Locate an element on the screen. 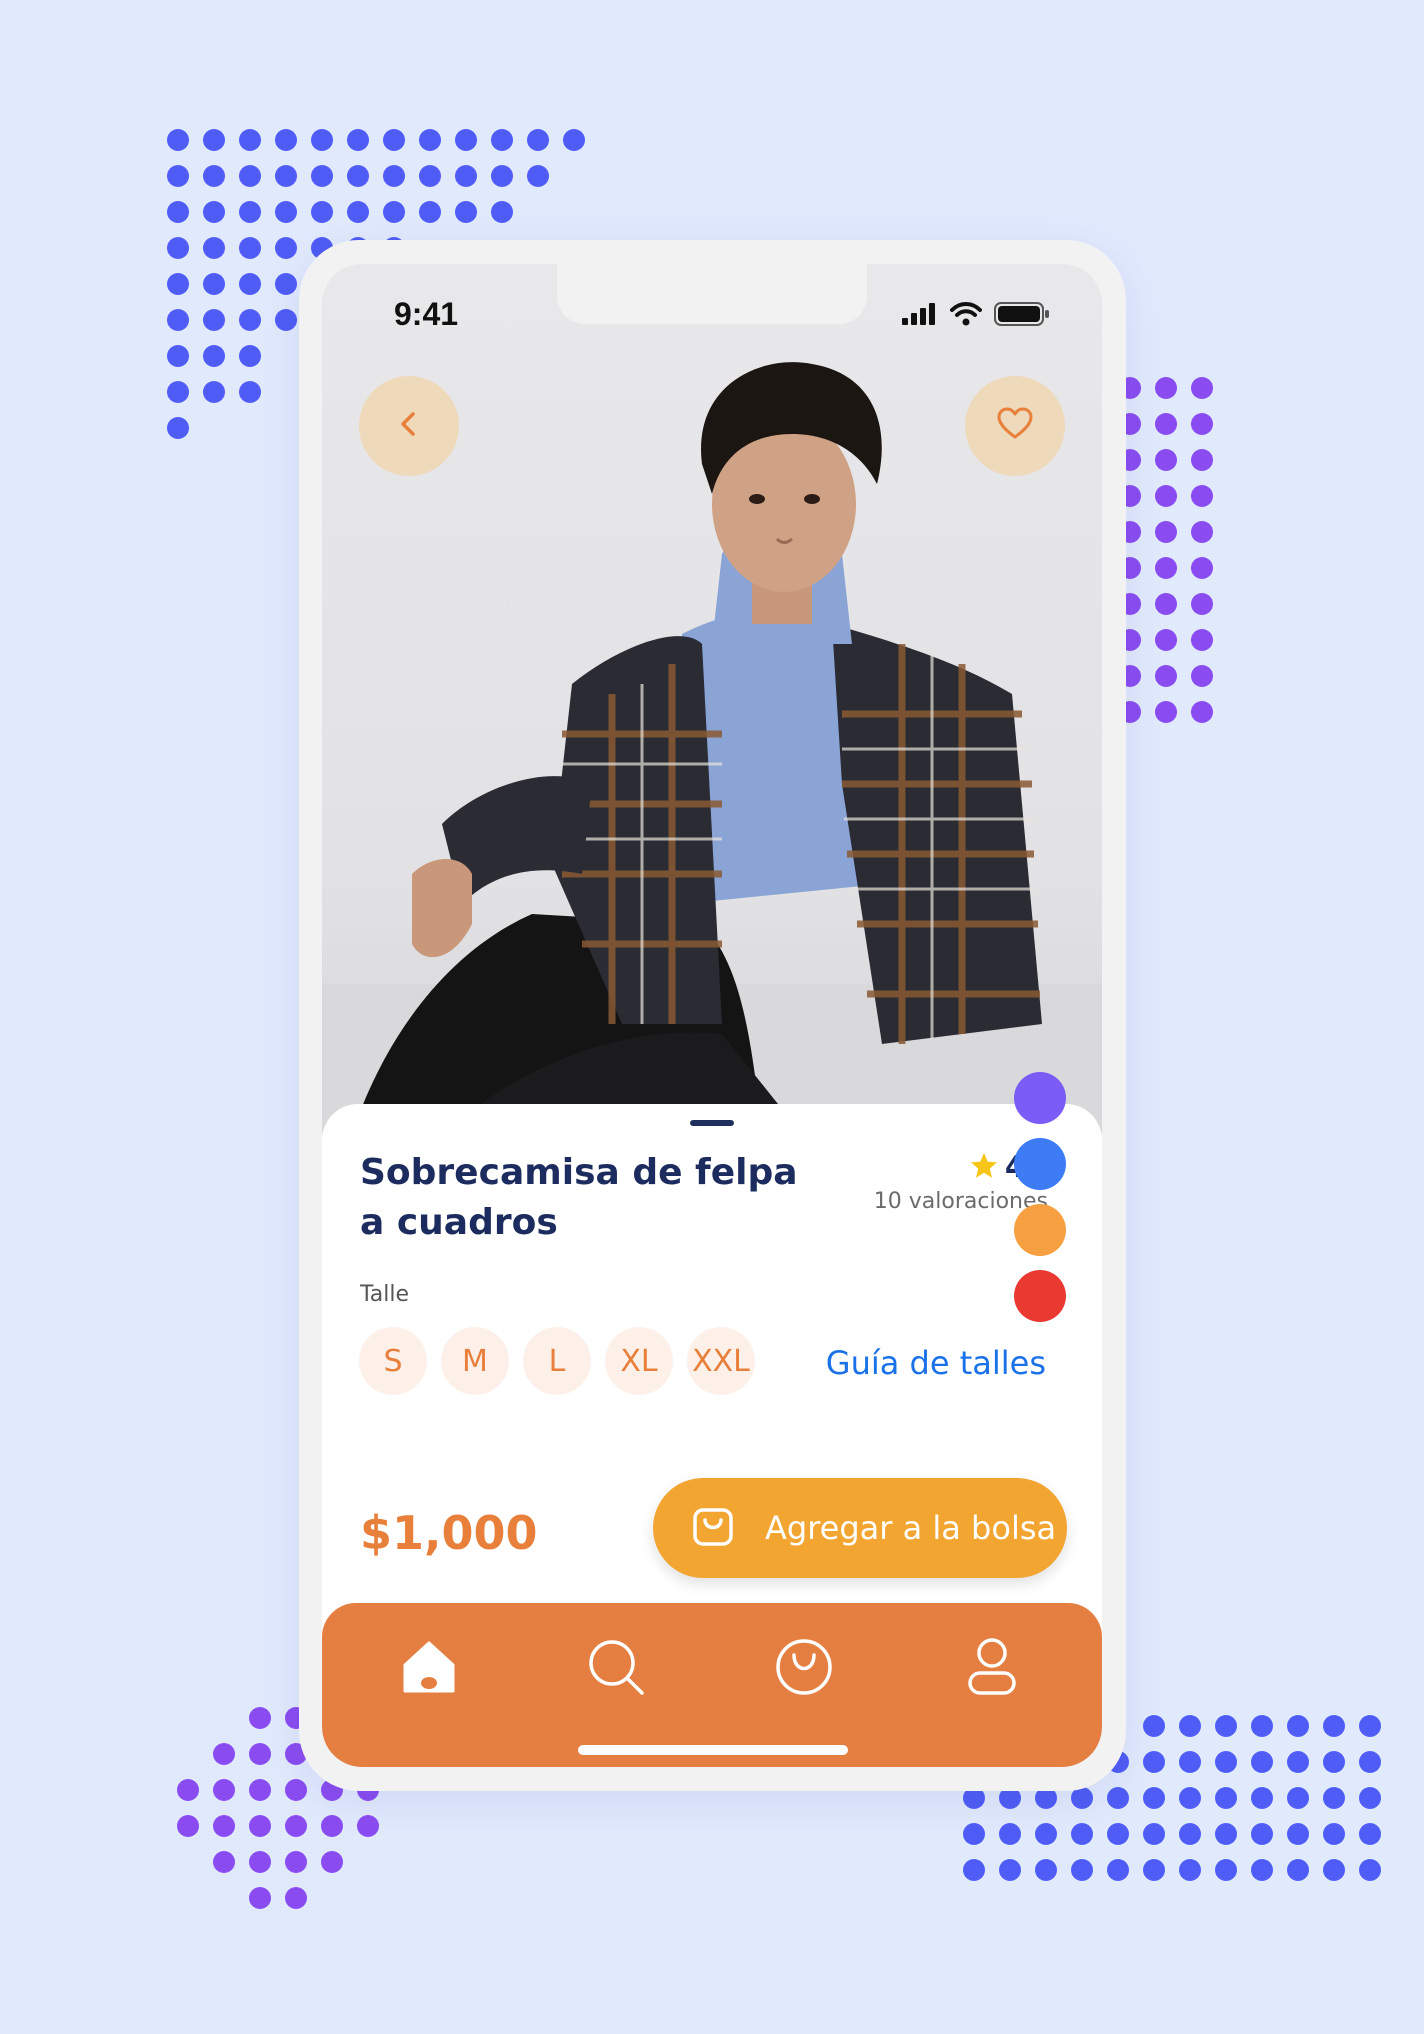 The width and height of the screenshot is (1424, 2034). color-swatch-red is located at coordinates (1040, 1296).